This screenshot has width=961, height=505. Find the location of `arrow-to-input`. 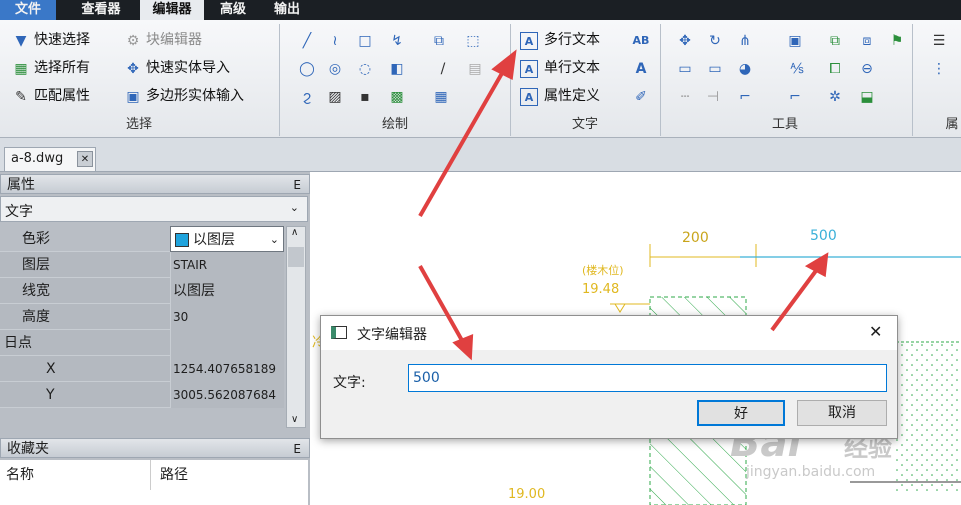

arrow-to-input is located at coordinates (442, 305).